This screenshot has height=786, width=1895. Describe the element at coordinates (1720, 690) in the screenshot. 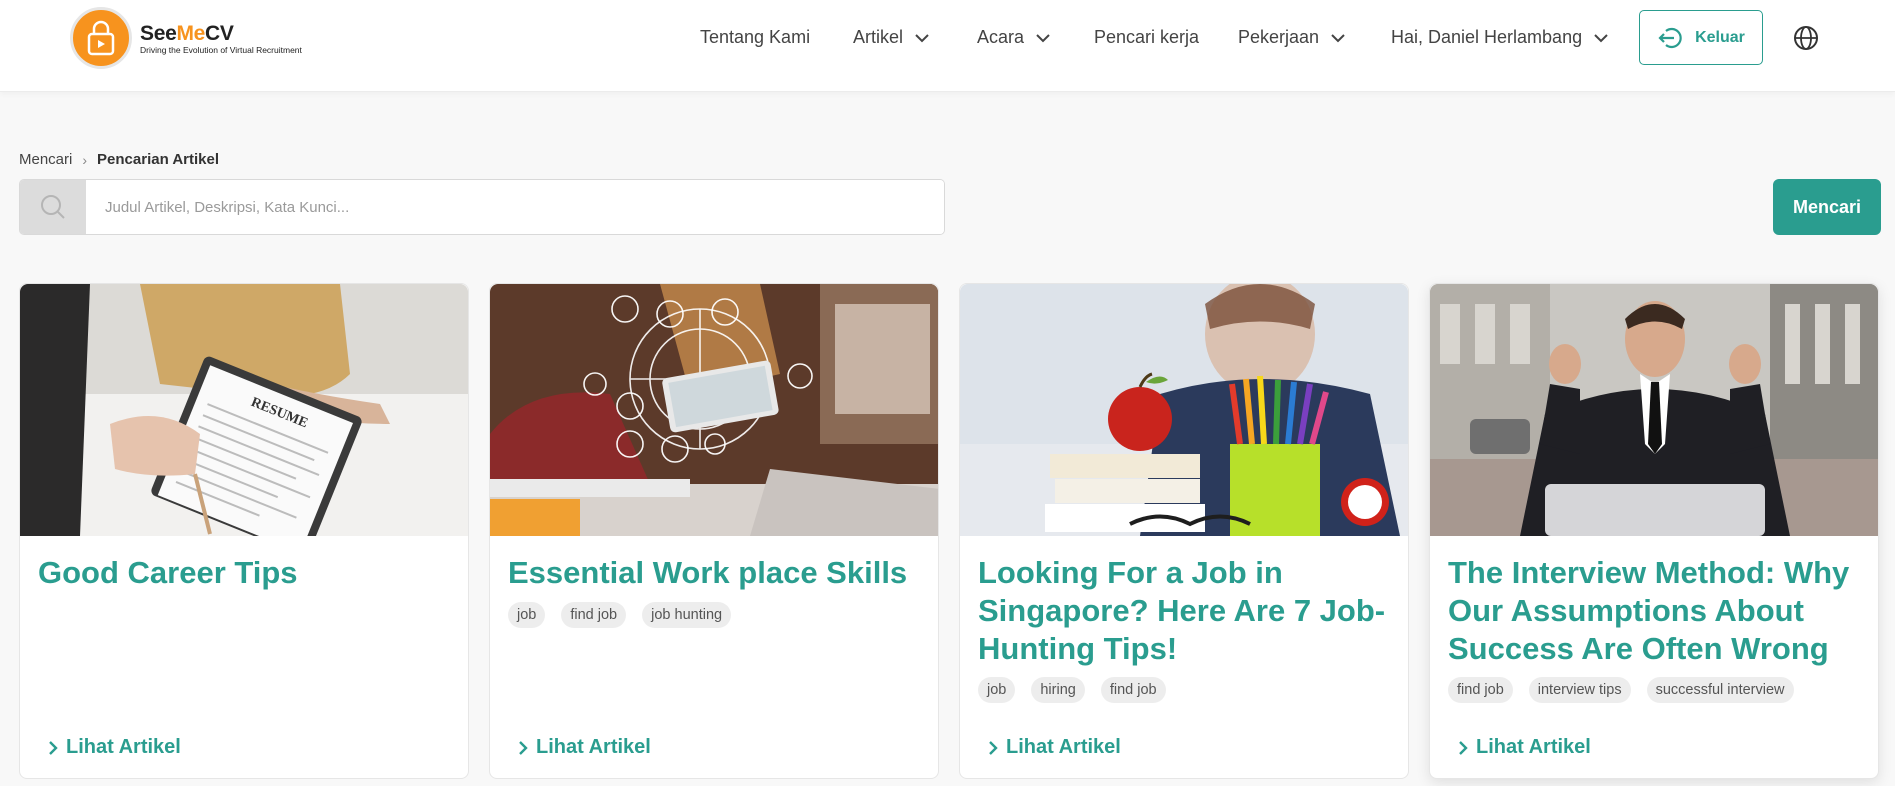

I see `tag: successful interview` at that location.